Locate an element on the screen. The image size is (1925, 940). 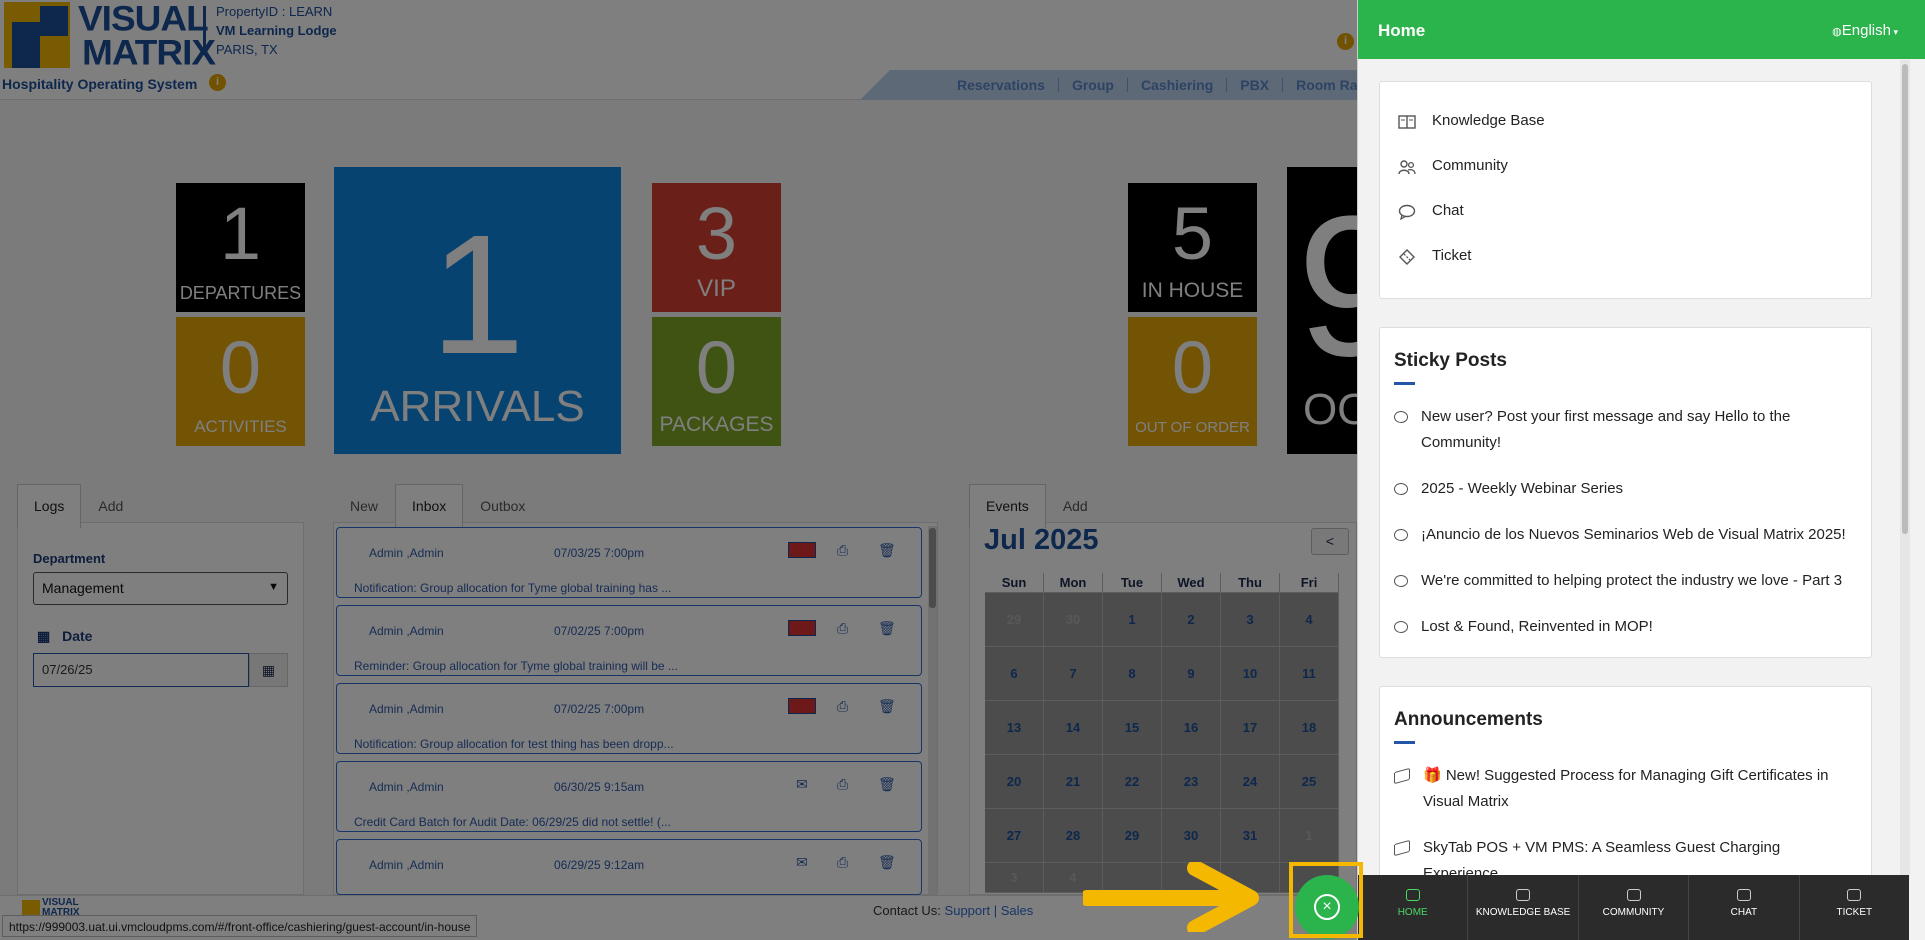
sticky-post: 2025 - Weekly Webinar Series is located at coordinates (1624, 489).